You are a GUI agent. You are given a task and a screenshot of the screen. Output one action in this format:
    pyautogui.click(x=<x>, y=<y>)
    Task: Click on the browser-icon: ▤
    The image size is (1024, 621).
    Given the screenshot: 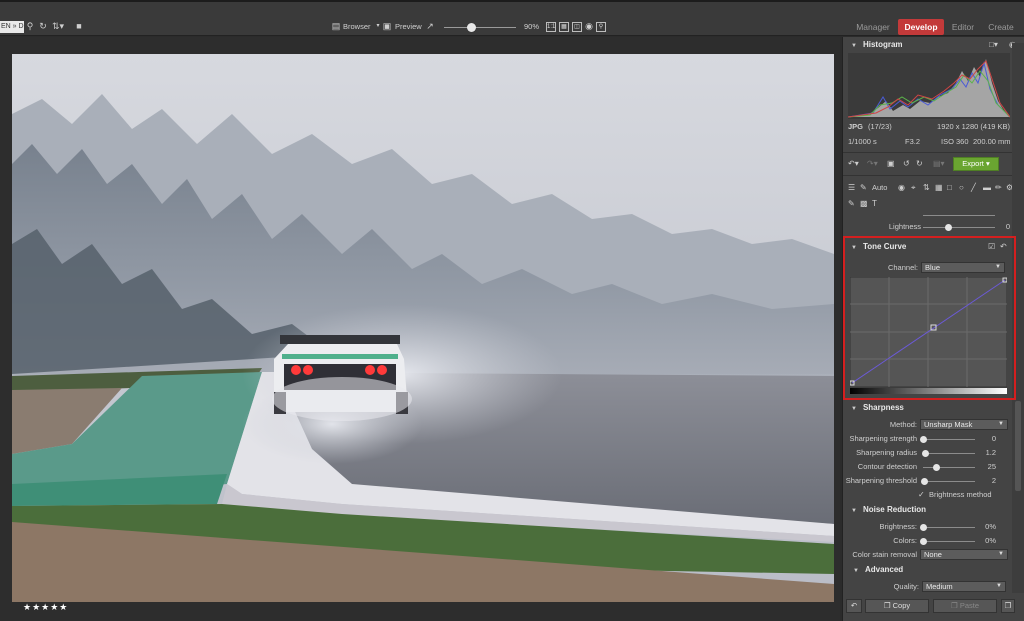 What is the action you would take?
    pyautogui.click(x=336, y=26)
    